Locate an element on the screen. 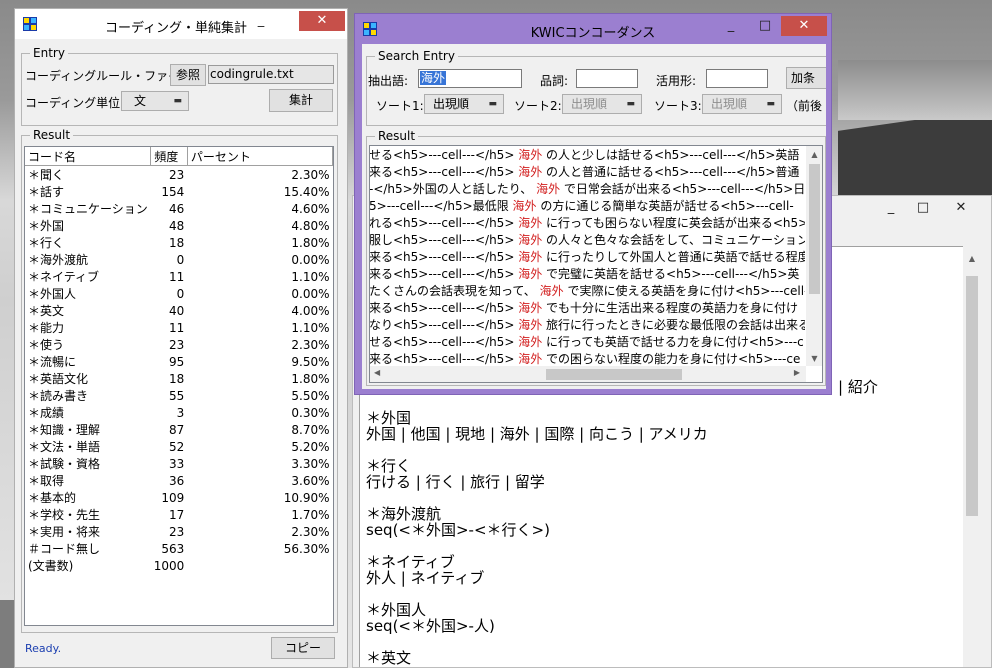 The image size is (992, 668). sort2-select: 出現順 ▬ is located at coordinates (602, 104).